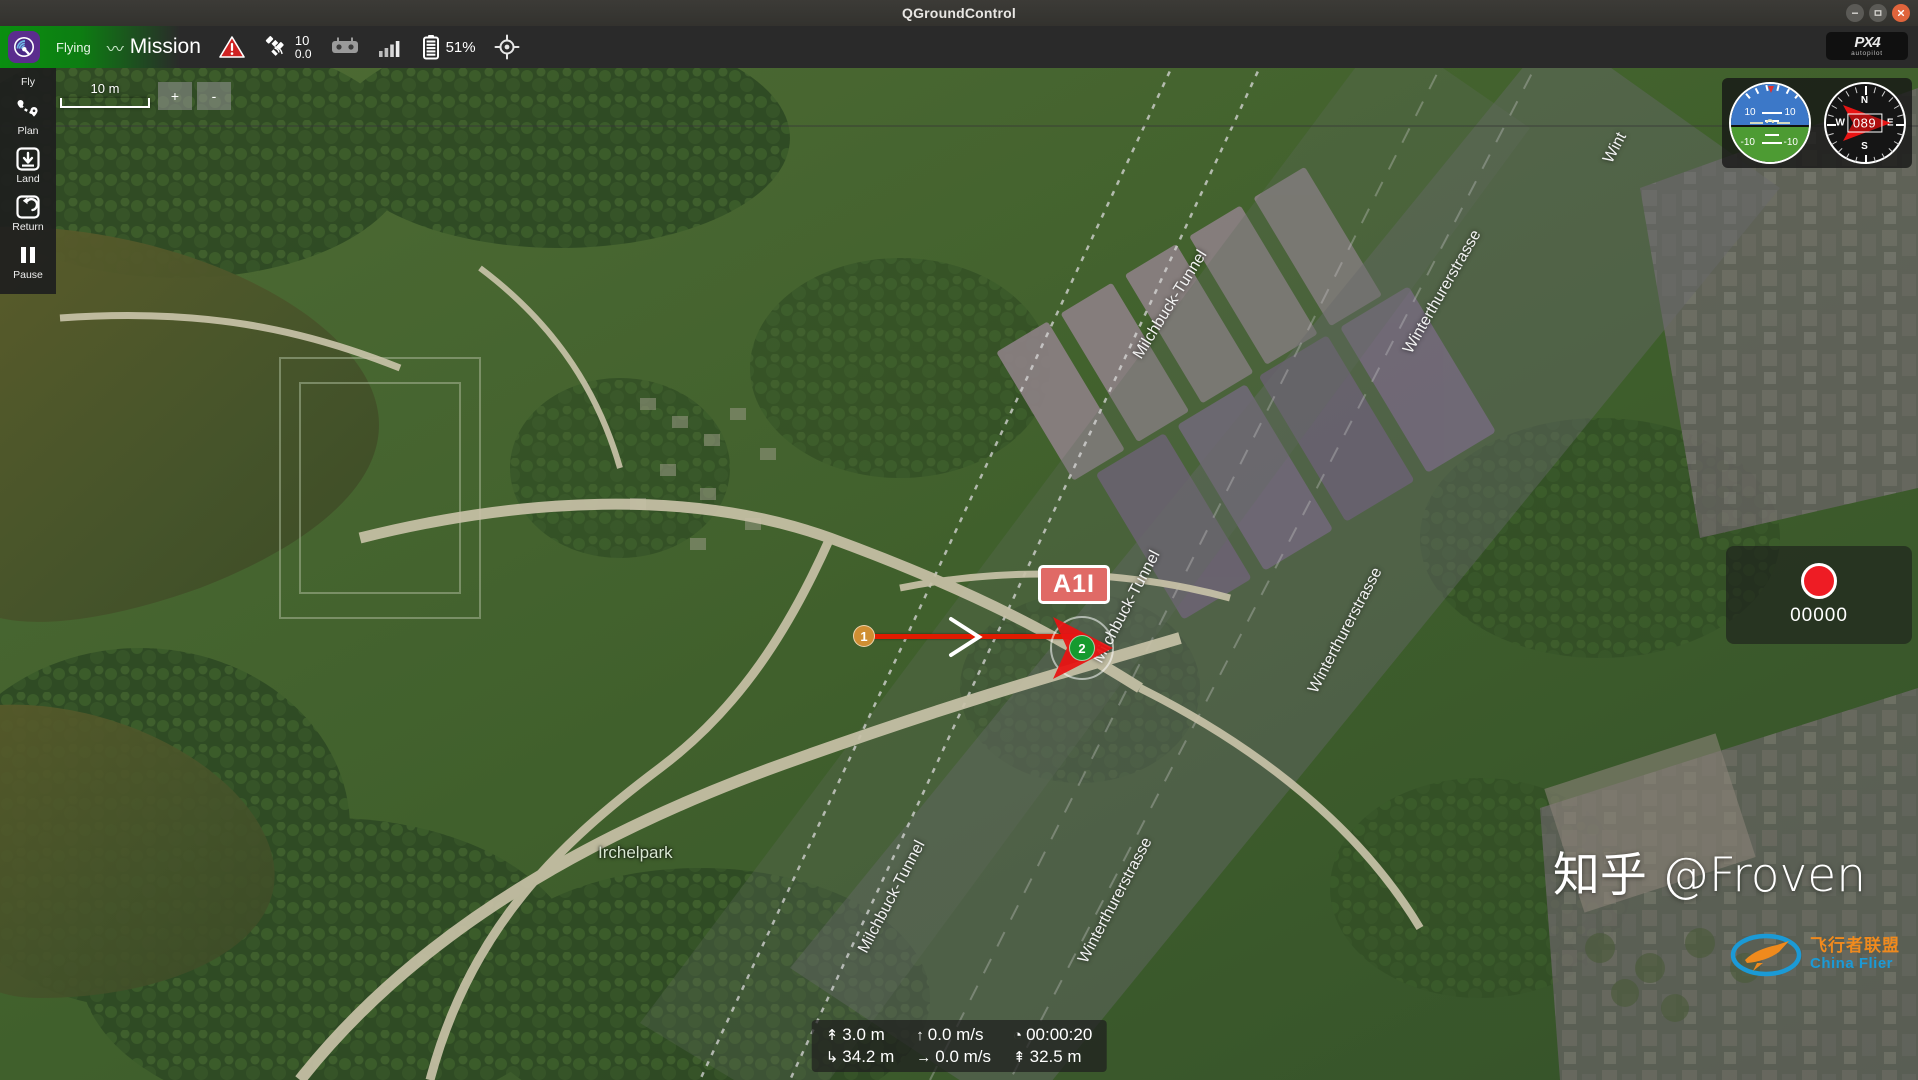 This screenshot has height=1080, width=1918. I want to click on tool-plan: Plan, so click(28, 118).